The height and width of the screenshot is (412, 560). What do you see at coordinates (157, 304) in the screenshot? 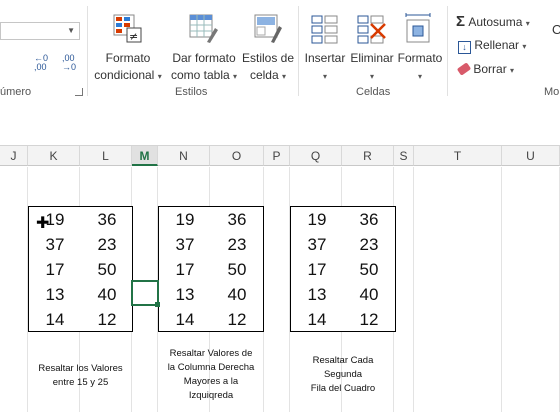
I see `fill-handle` at bounding box center [157, 304].